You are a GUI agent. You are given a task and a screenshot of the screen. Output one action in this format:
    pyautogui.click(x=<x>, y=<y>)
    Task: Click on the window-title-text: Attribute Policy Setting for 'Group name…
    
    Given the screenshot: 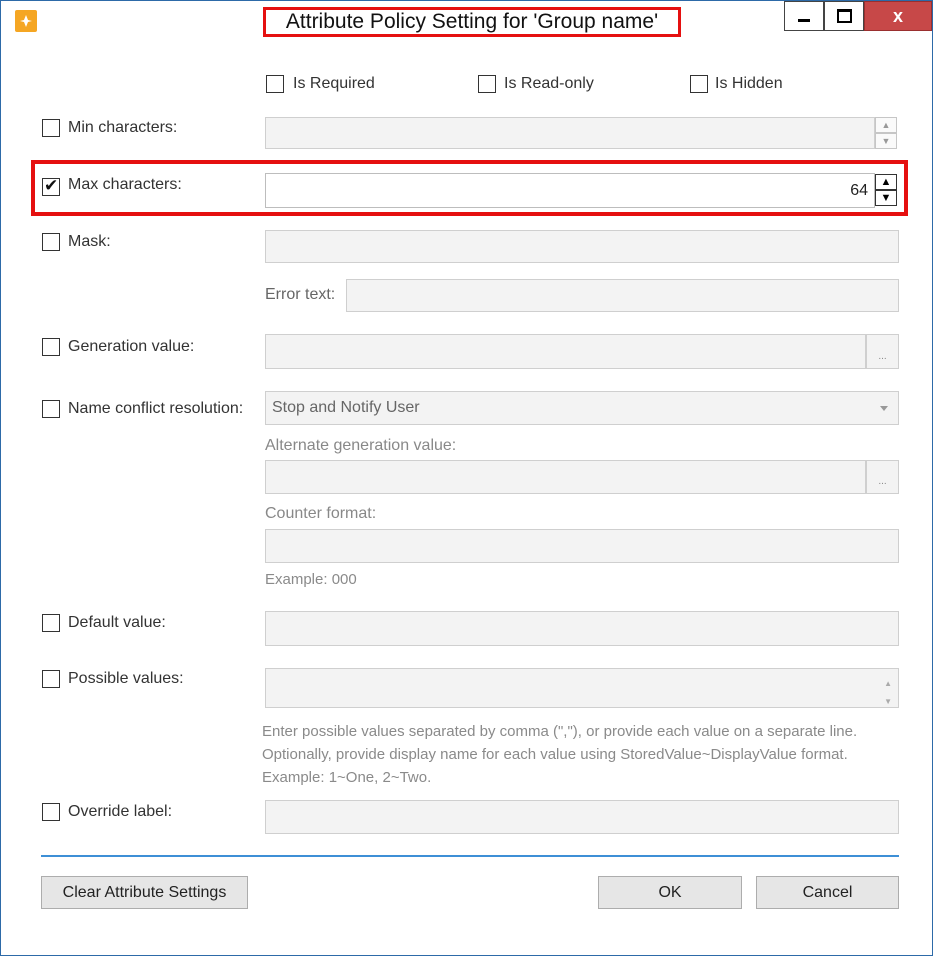 What is the action you would take?
    pyautogui.click(x=472, y=21)
    